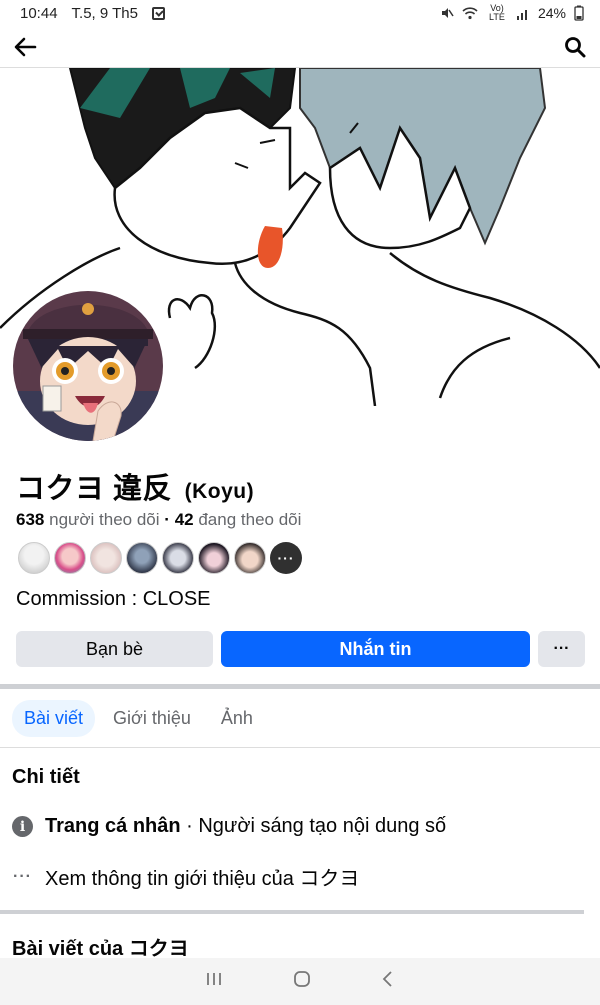  What do you see at coordinates (39, 13) in the screenshot?
I see `status-time: 10:44` at bounding box center [39, 13].